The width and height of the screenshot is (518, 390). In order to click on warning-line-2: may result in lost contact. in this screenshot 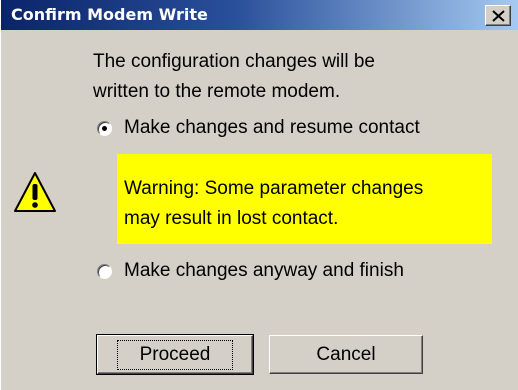, I will do `click(231, 218)`.